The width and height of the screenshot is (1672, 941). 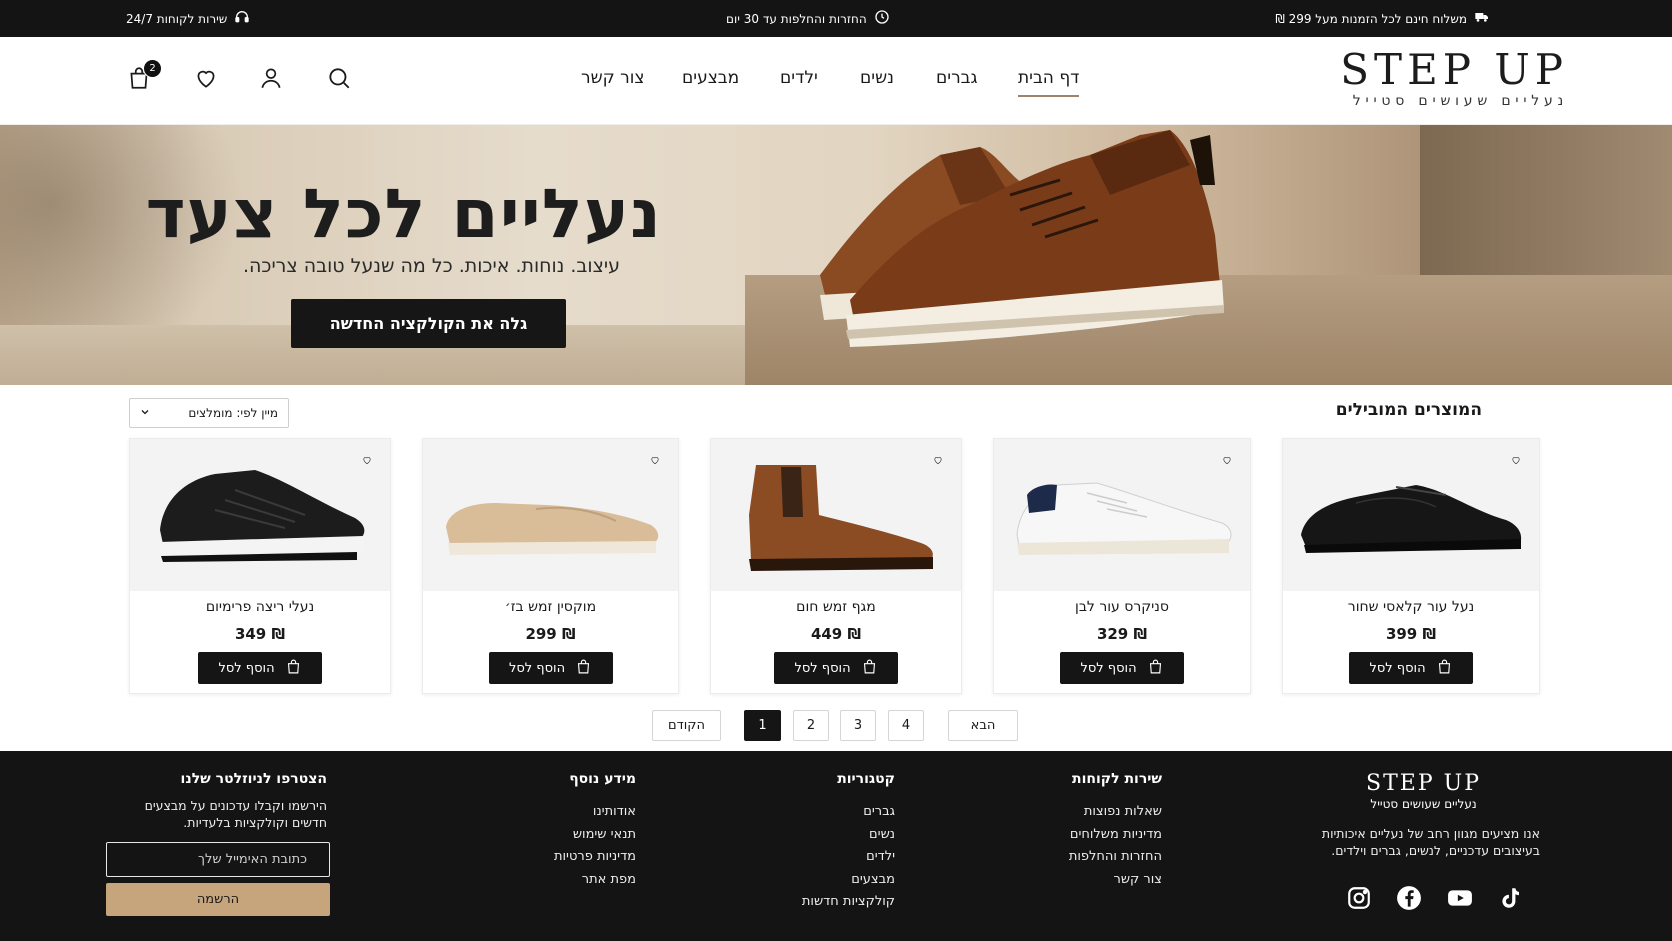 I want to click on tiktok-icon, so click(x=1510, y=898).